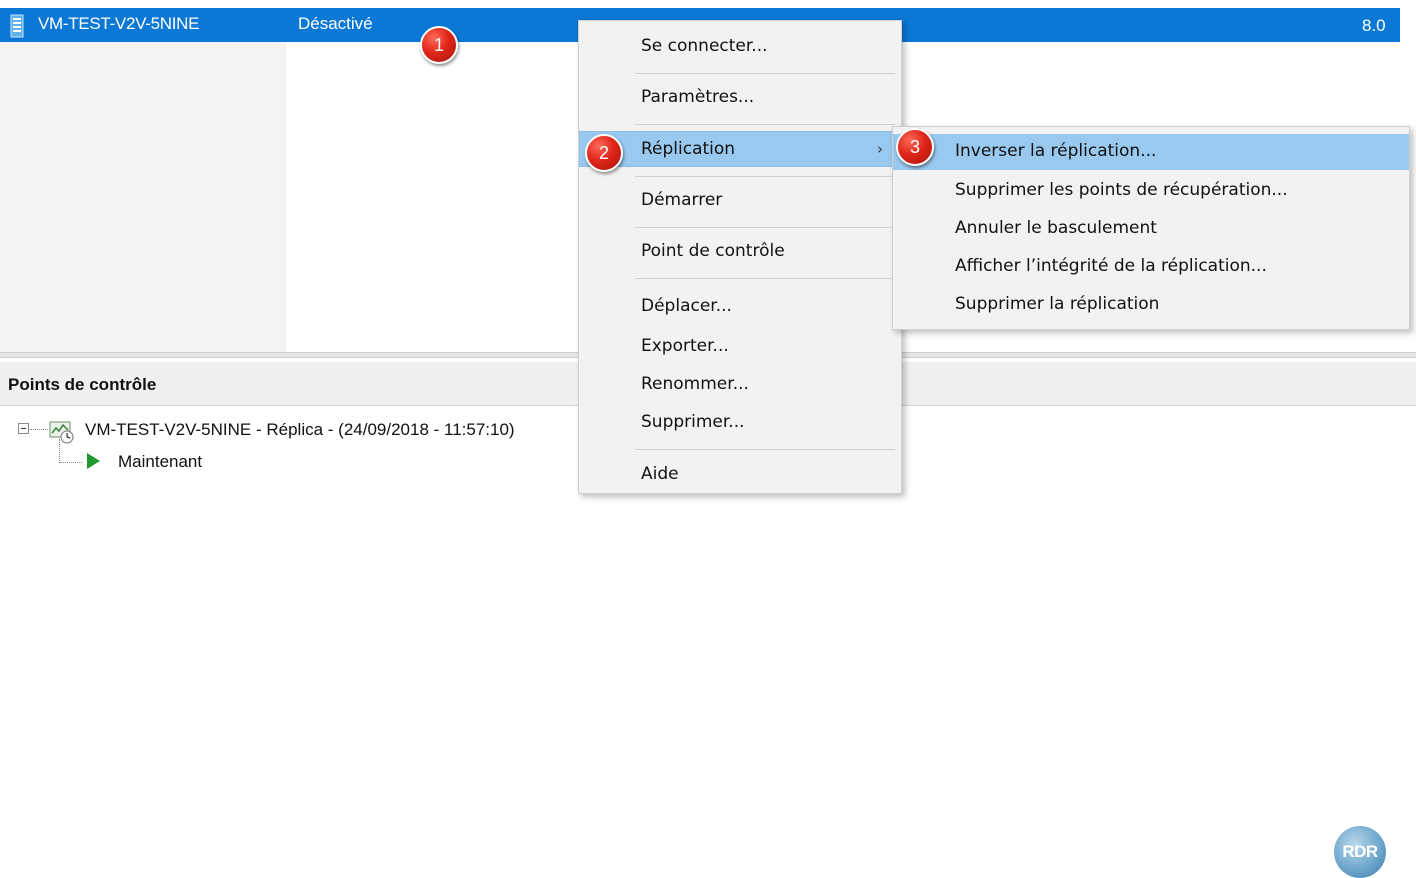  Describe the element at coordinates (660, 474) in the screenshot. I see `menu-item-label: Aide` at that location.